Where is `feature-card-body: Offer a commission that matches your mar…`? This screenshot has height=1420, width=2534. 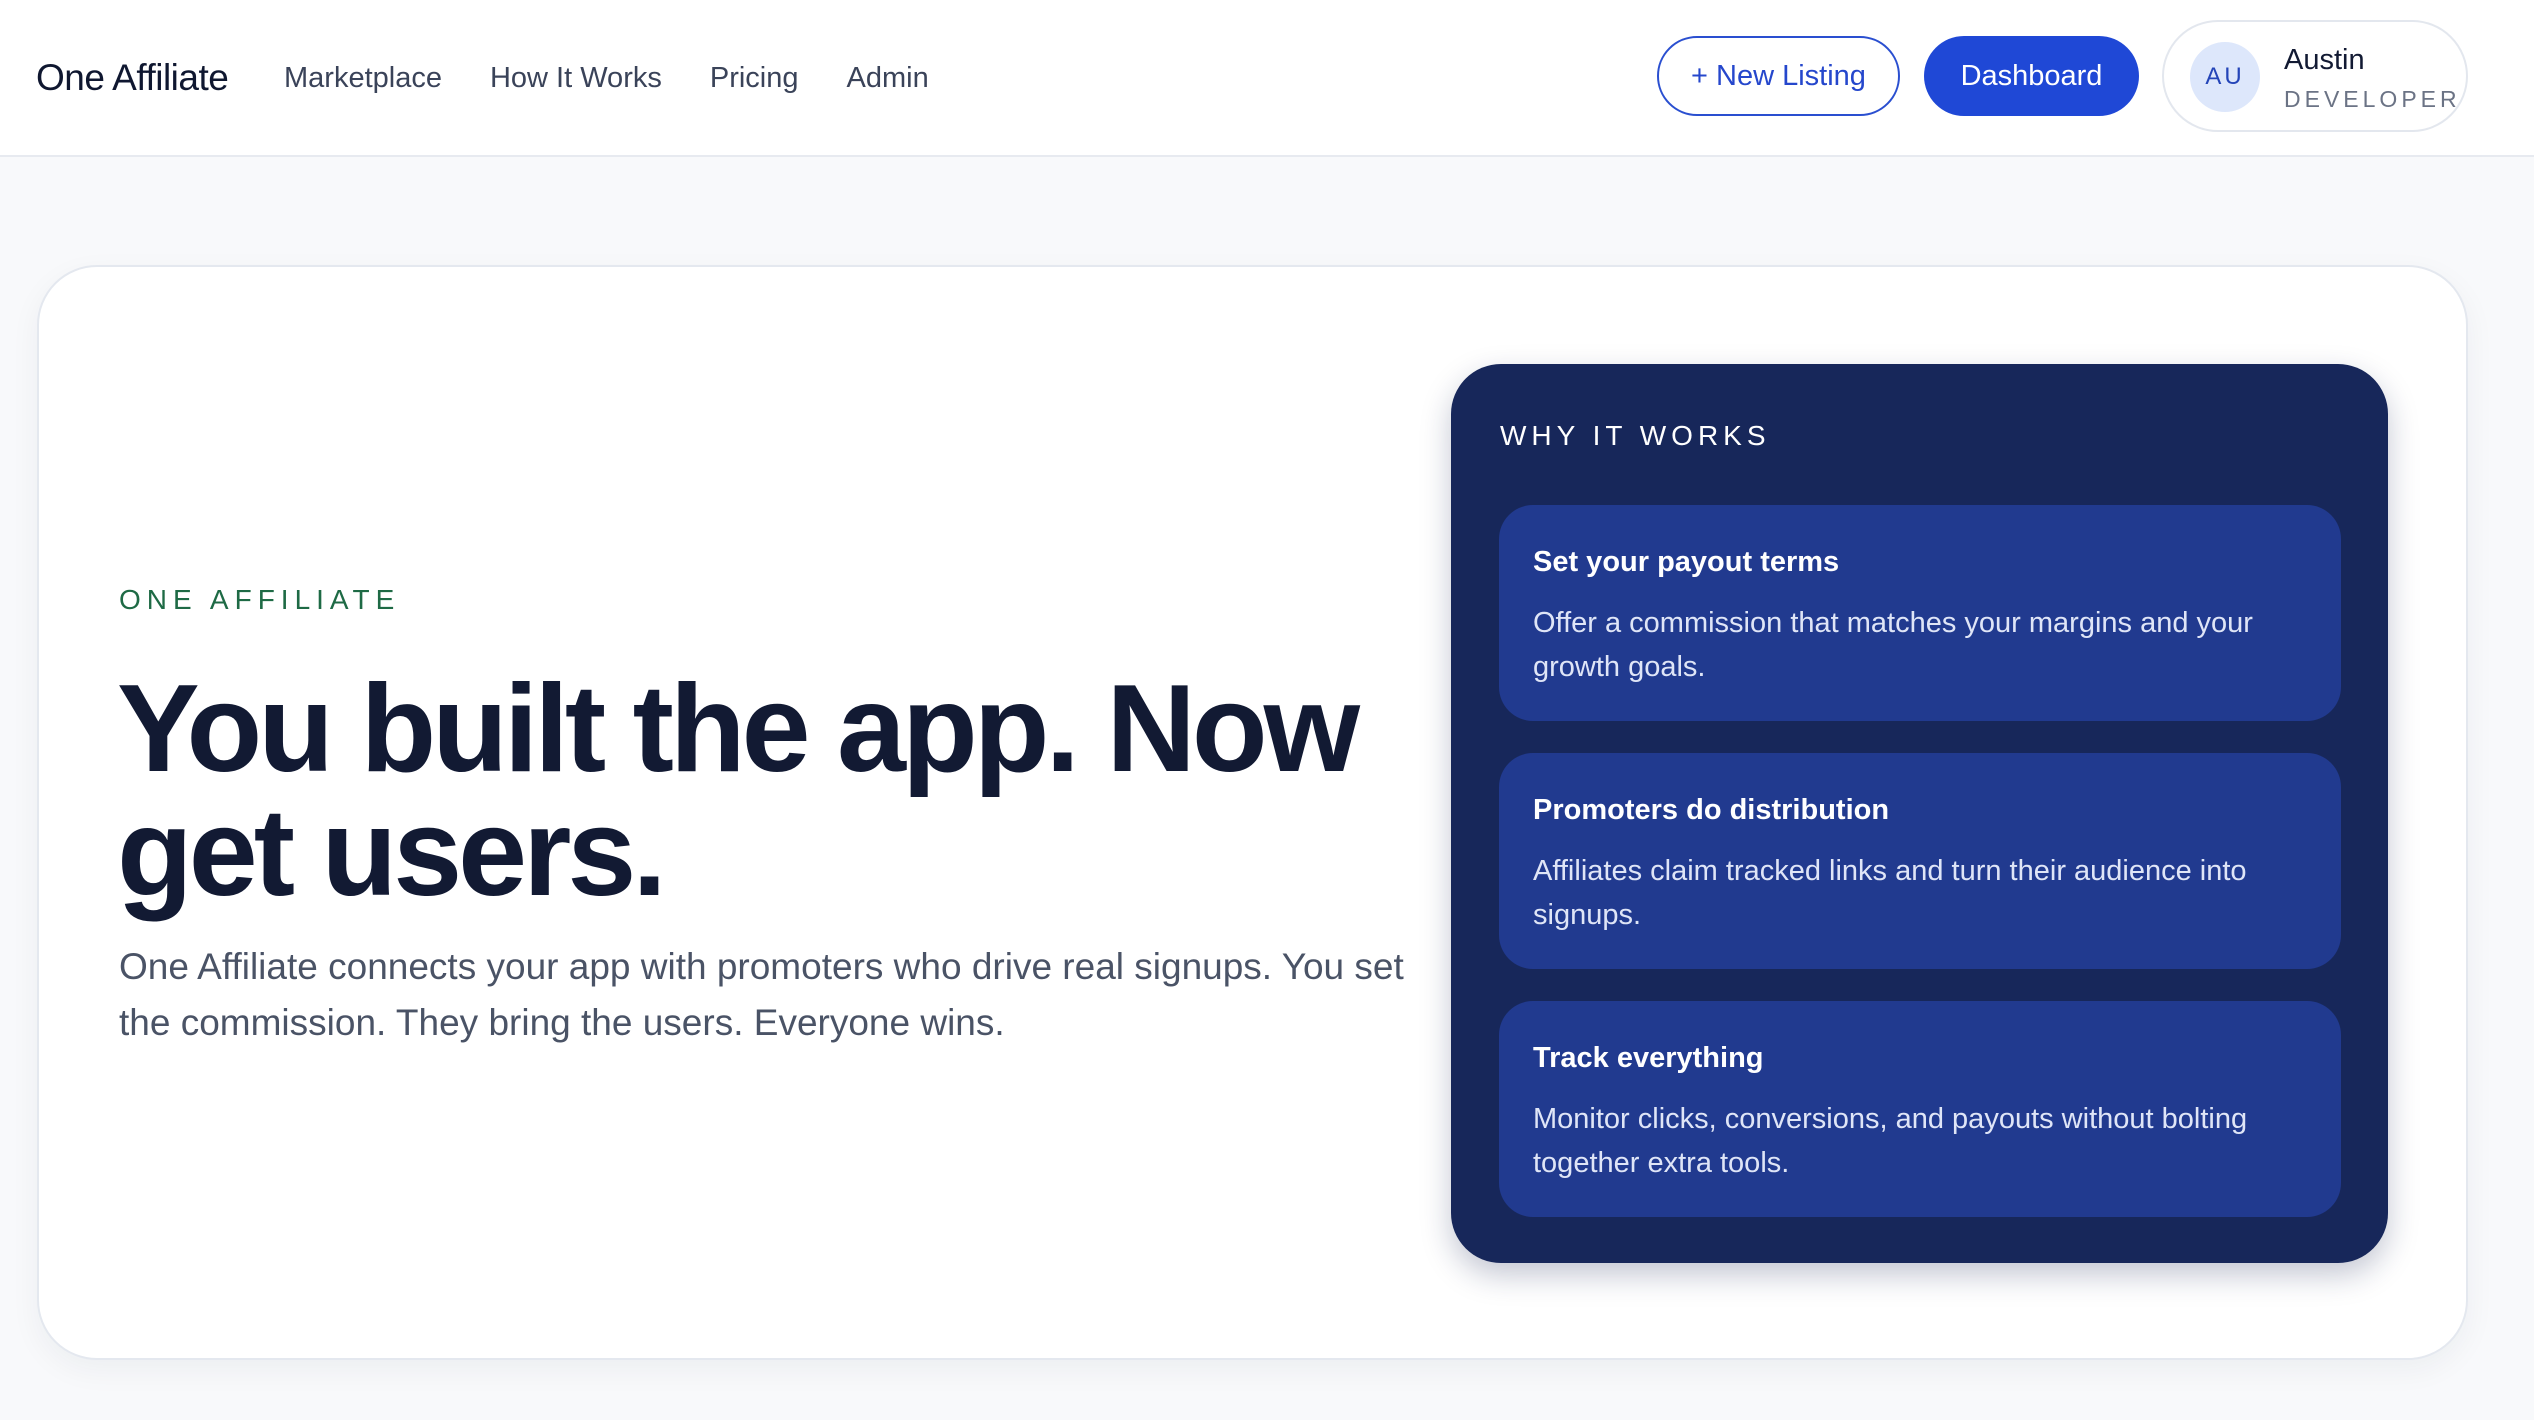
feature-card-body: Offer a commission that matches your mar… is located at coordinates (1893, 645).